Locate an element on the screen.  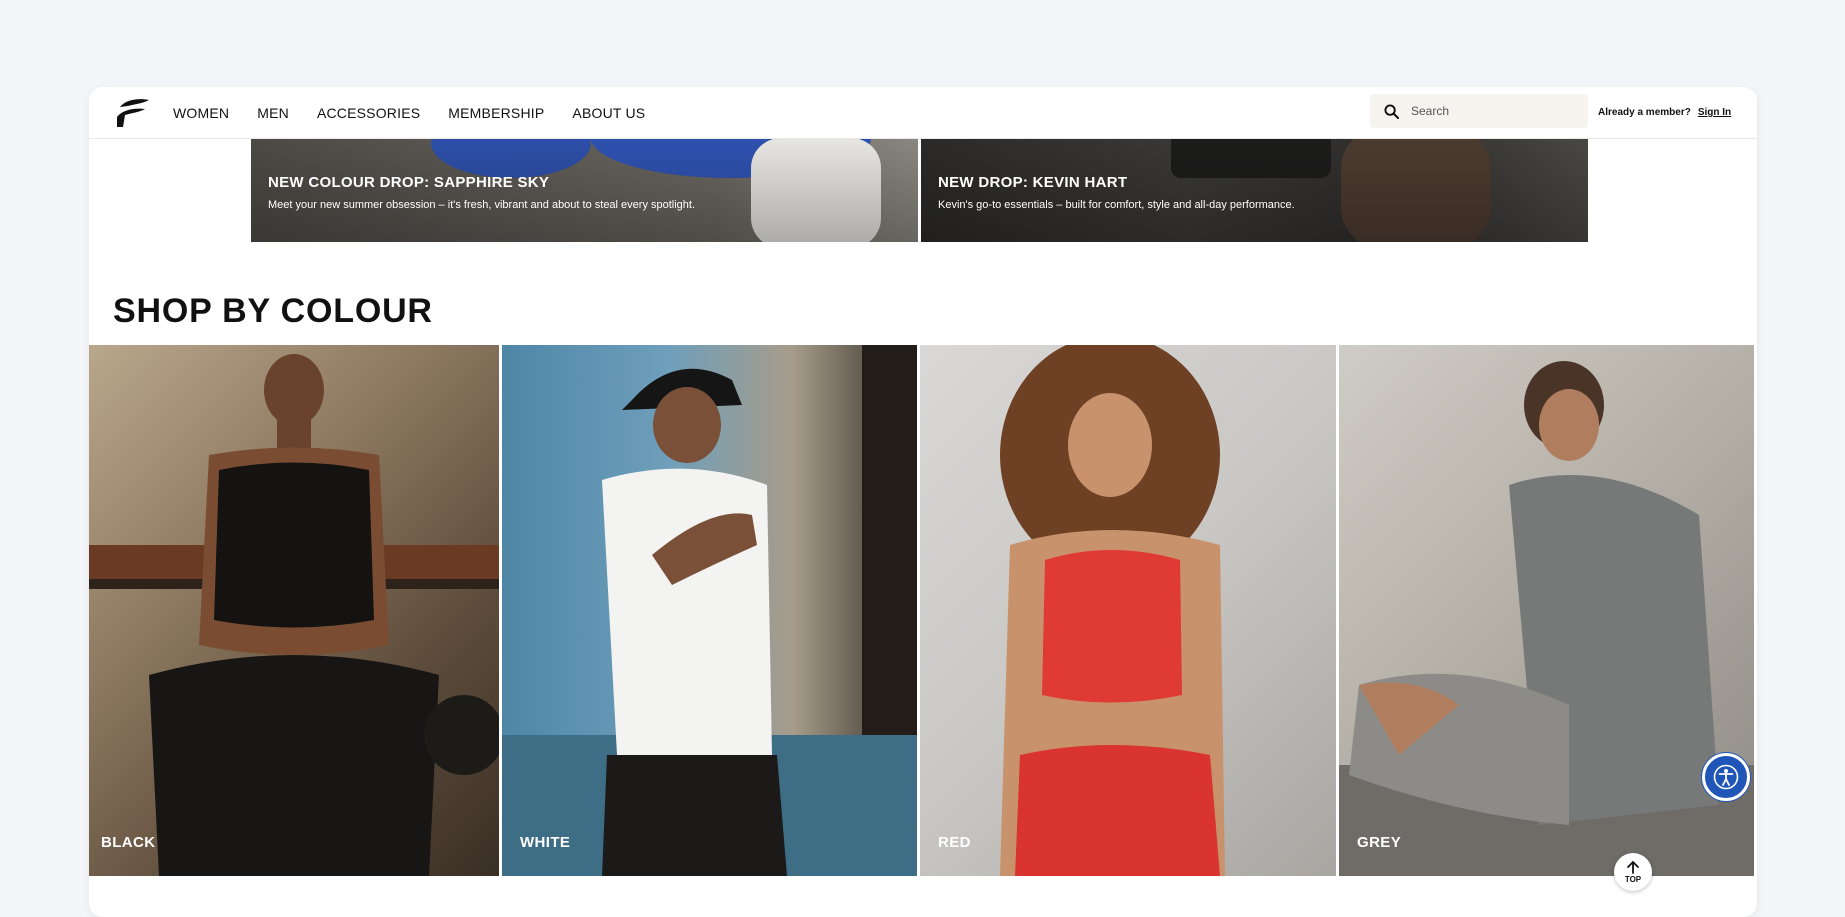
accessibility-button is located at coordinates (1726, 777).